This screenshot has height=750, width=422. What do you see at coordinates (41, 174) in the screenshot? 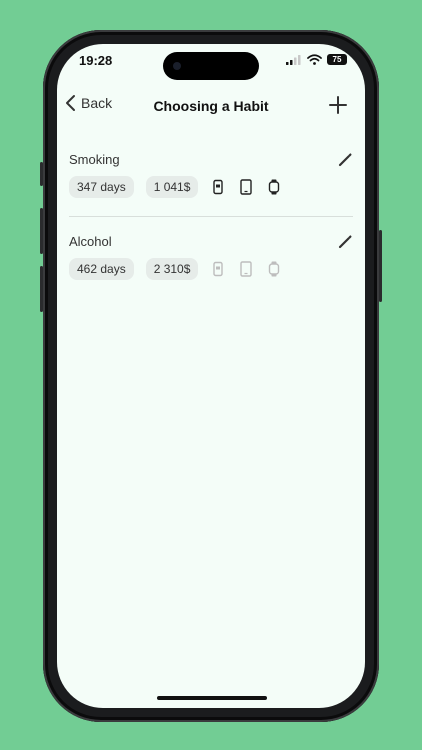
I see `mute-switch` at bounding box center [41, 174].